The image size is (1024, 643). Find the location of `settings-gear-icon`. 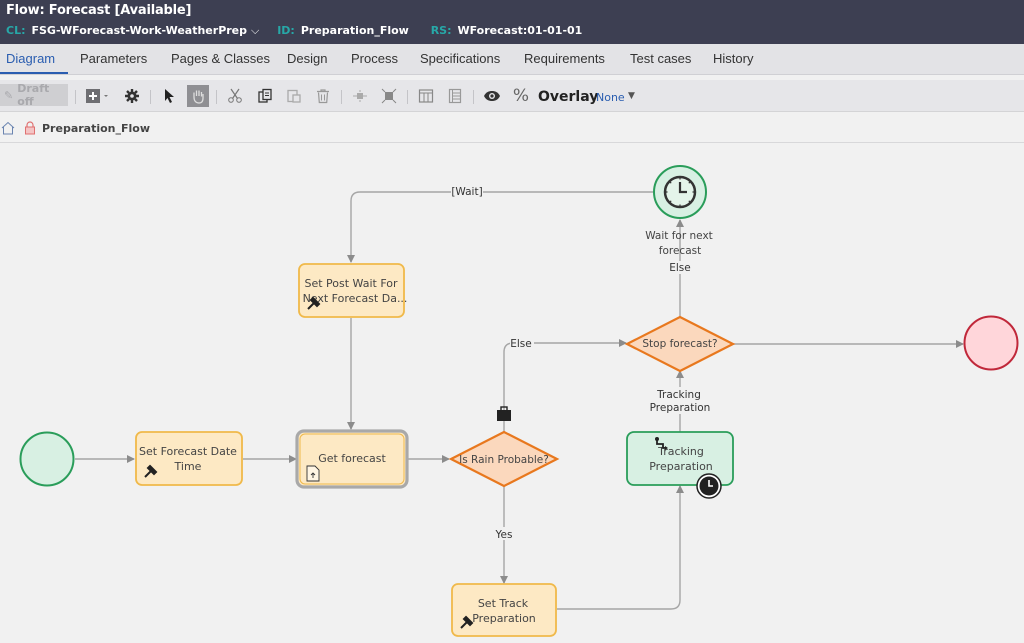

settings-gear-icon is located at coordinates (132, 96).